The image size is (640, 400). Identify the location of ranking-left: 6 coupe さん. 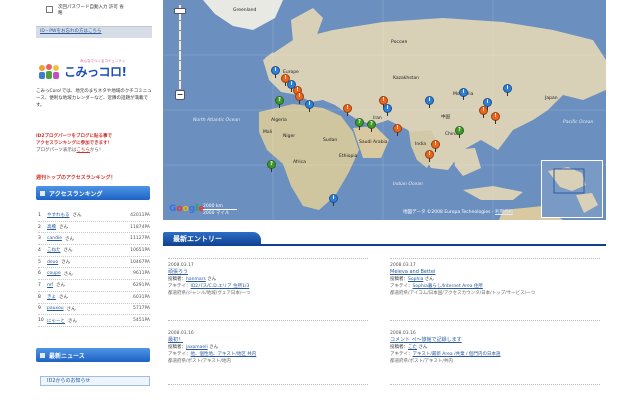
(55, 274).